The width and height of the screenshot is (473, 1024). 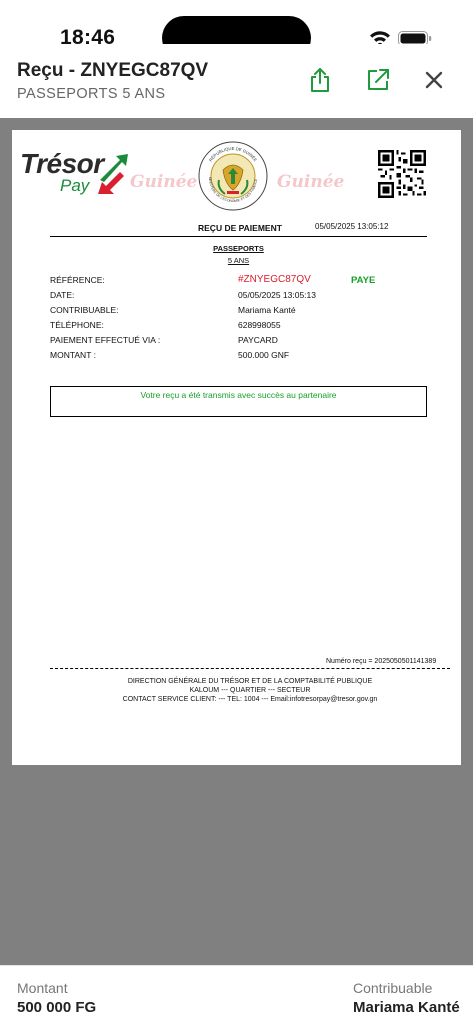 What do you see at coordinates (352, 226) in the screenshot?
I see `receipt-datetime: 05/05/2025 13:05:12` at bounding box center [352, 226].